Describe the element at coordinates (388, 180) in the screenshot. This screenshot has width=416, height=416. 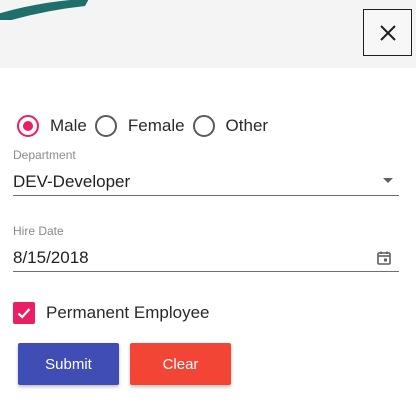
I see `dropdown-arrow-icon` at that location.